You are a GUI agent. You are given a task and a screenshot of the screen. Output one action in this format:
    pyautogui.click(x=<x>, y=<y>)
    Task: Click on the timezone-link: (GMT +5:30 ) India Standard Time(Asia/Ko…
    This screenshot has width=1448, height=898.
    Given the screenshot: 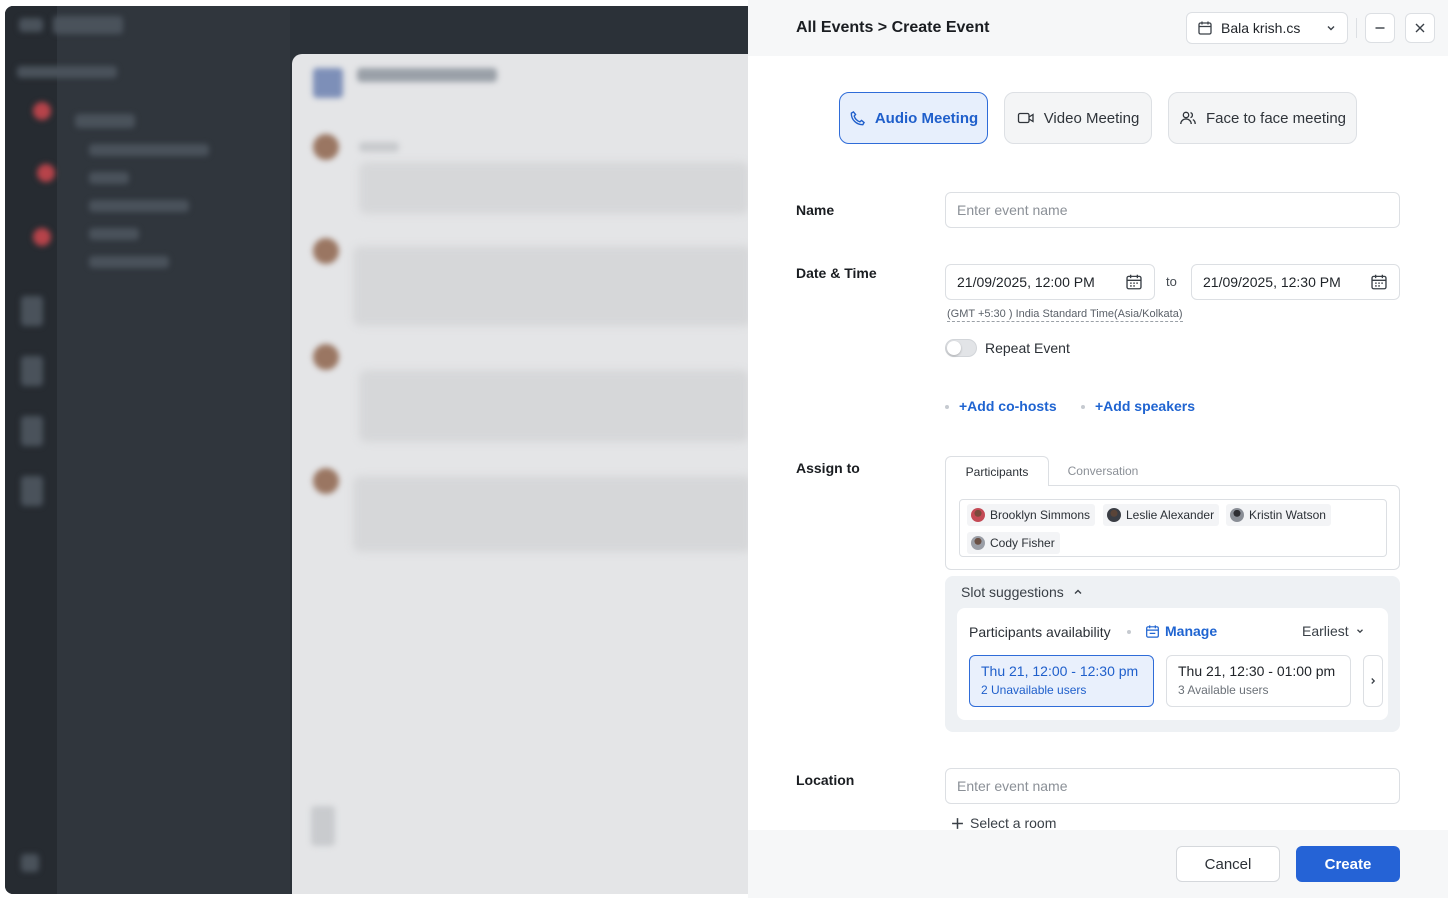 What is the action you would take?
    pyautogui.click(x=1065, y=315)
    